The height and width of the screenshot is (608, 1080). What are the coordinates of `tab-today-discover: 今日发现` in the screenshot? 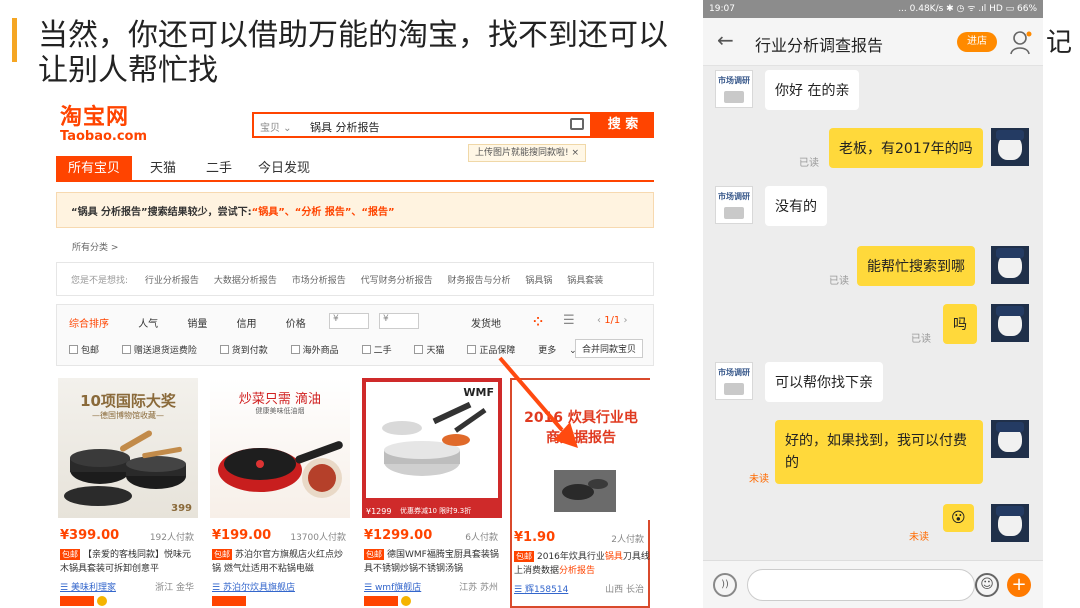 It's located at (284, 169).